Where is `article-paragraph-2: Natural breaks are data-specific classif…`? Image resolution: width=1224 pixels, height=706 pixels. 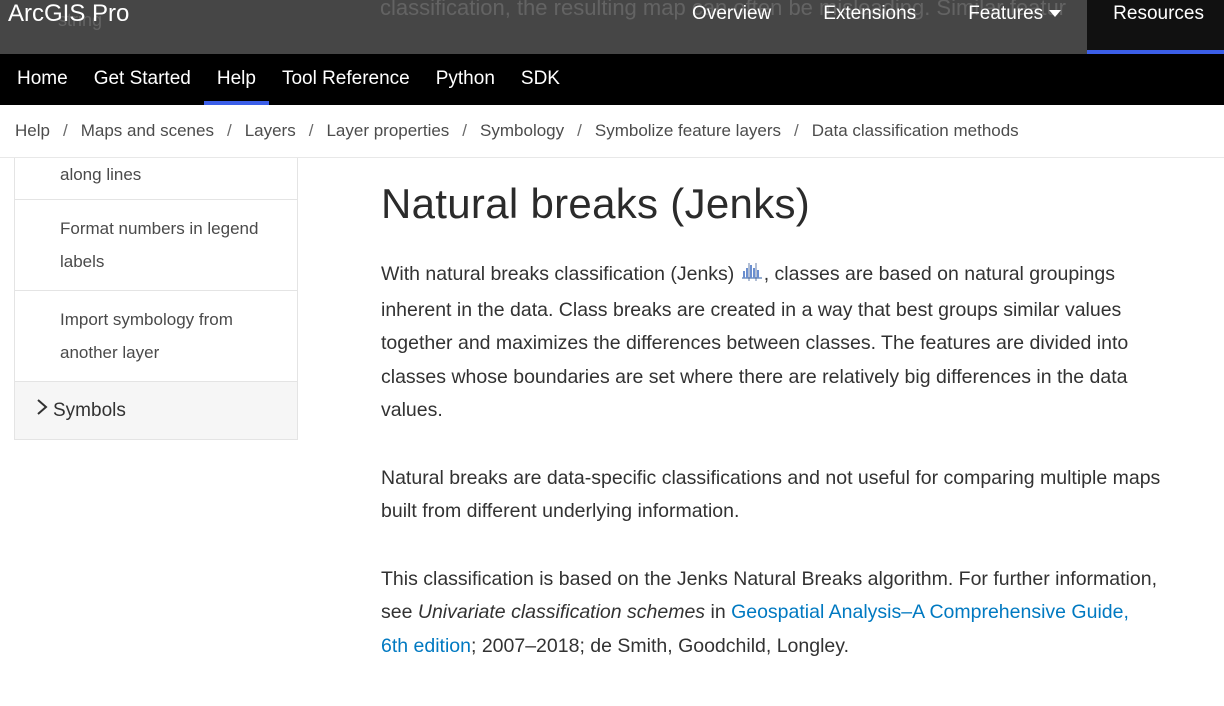
article-paragraph-2: Natural breaks are data-specific classif… is located at coordinates (771, 494).